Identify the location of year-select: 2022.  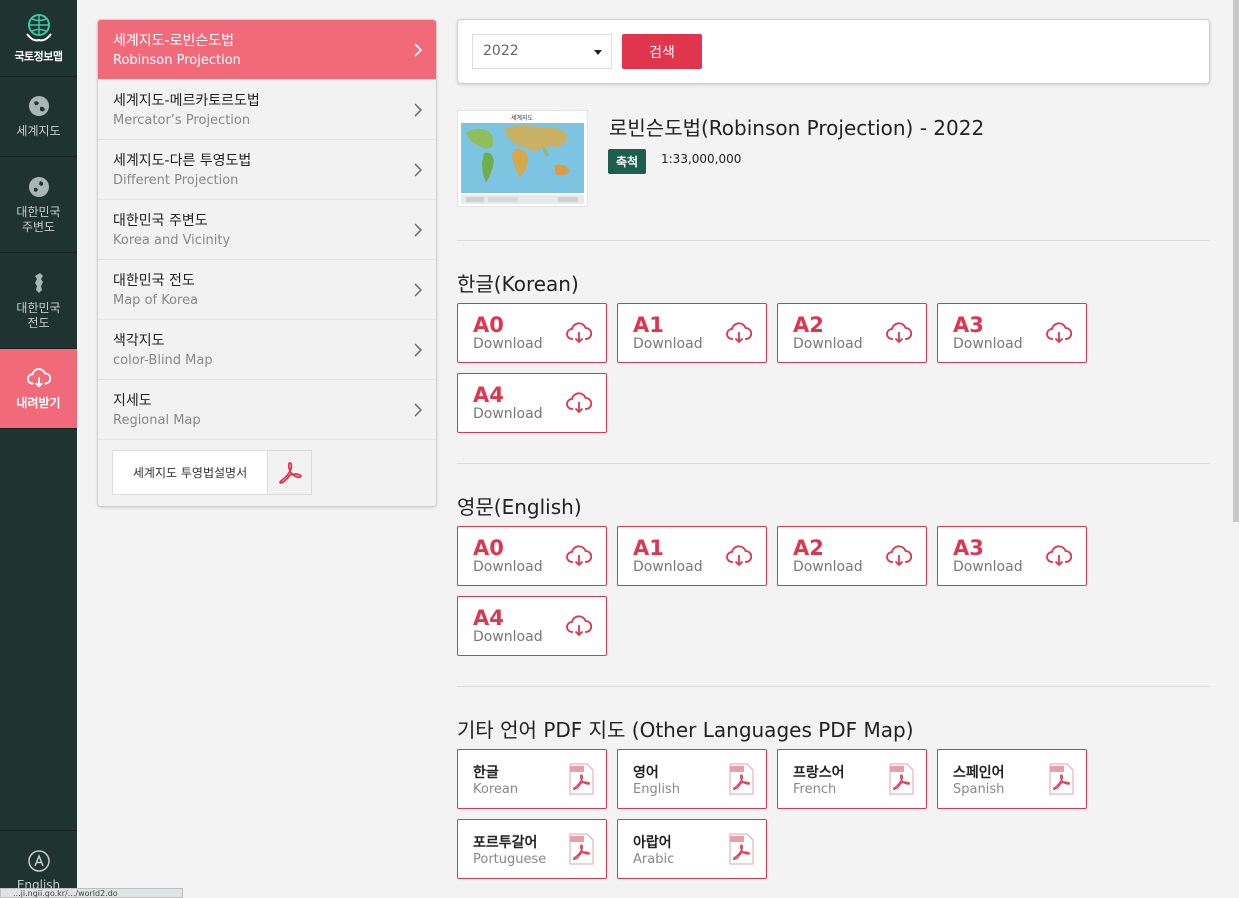
(542, 51).